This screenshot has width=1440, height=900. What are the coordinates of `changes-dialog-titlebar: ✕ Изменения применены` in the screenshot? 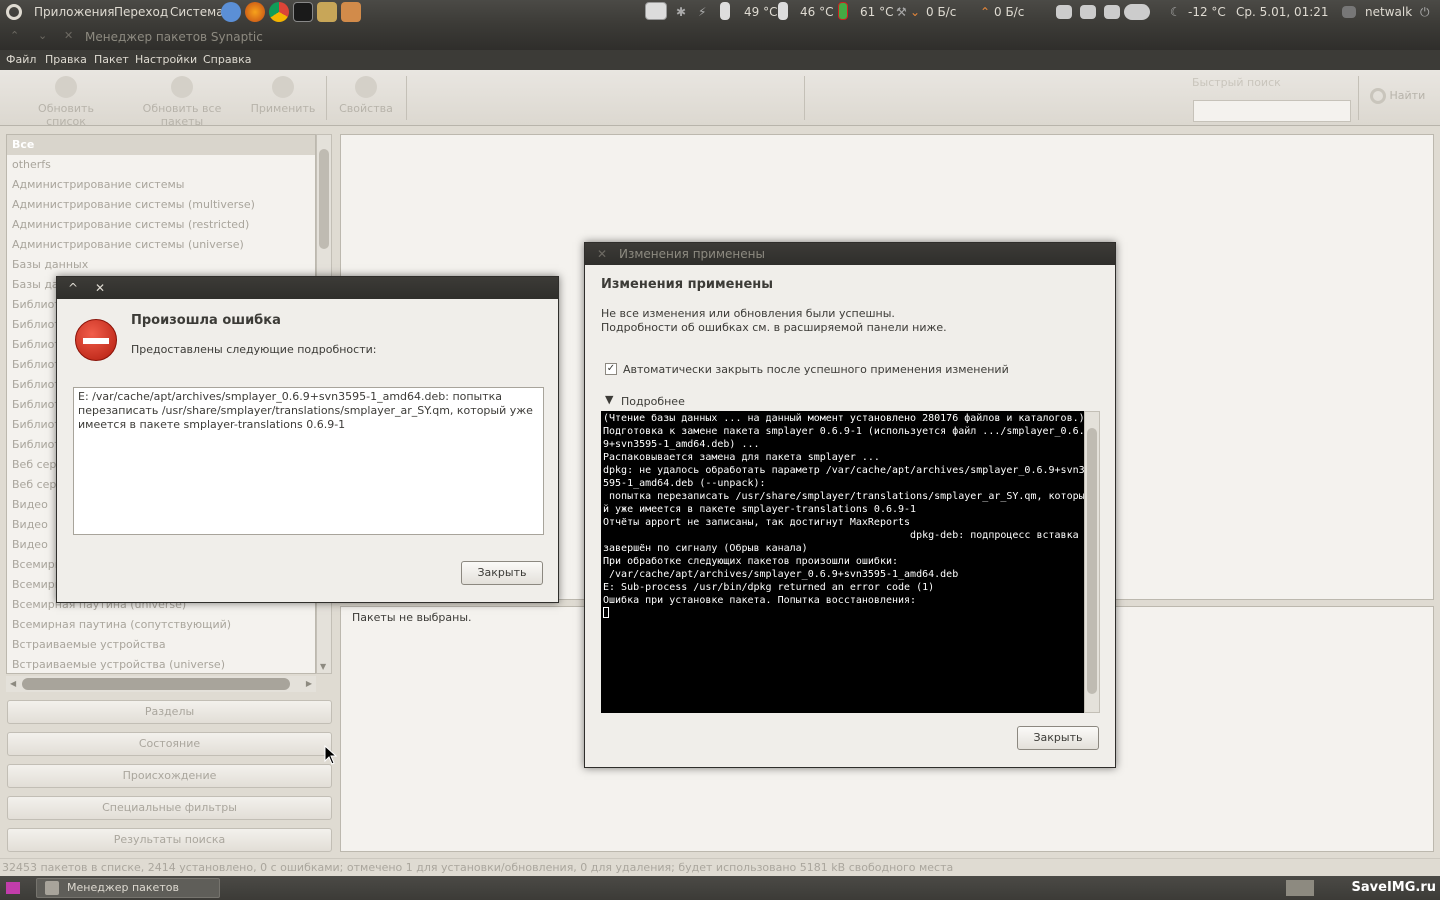 It's located at (850, 254).